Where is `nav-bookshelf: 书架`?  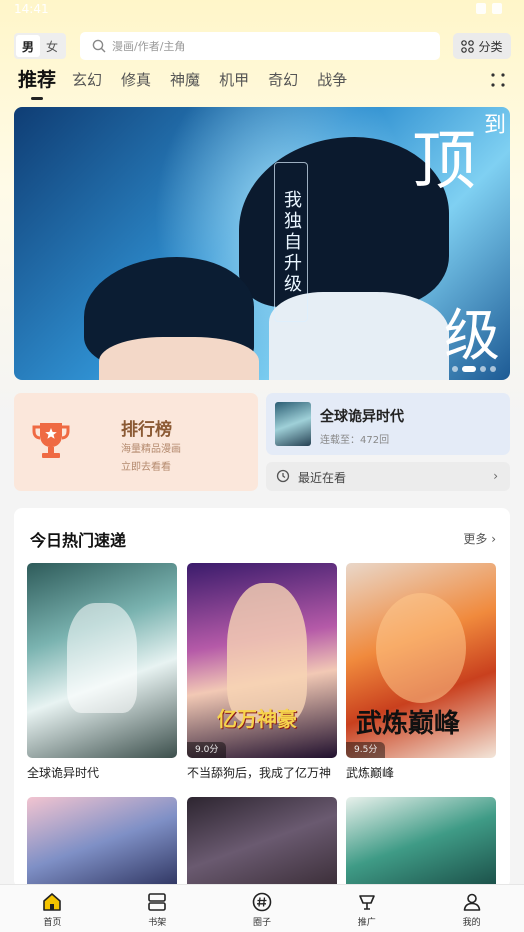
nav-bookshelf: 书架 is located at coordinates (157, 908).